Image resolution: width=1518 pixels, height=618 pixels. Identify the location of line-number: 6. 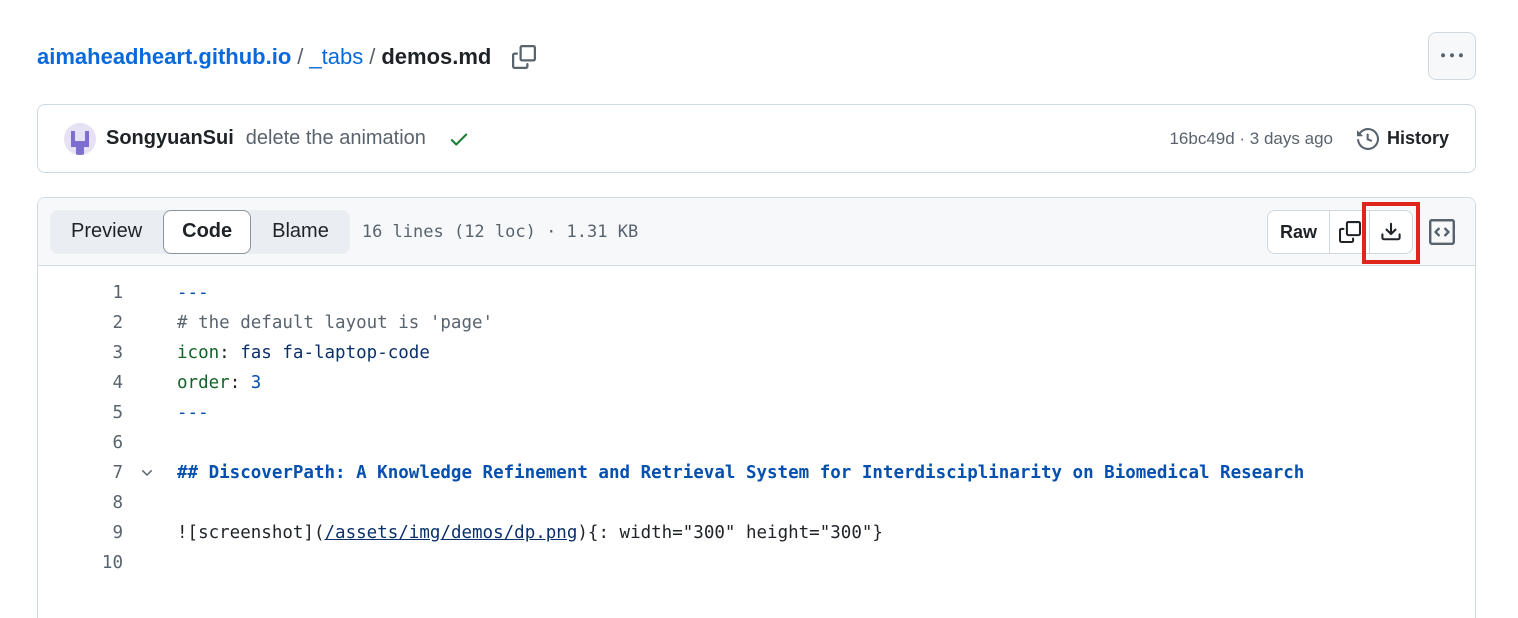
(80, 443).